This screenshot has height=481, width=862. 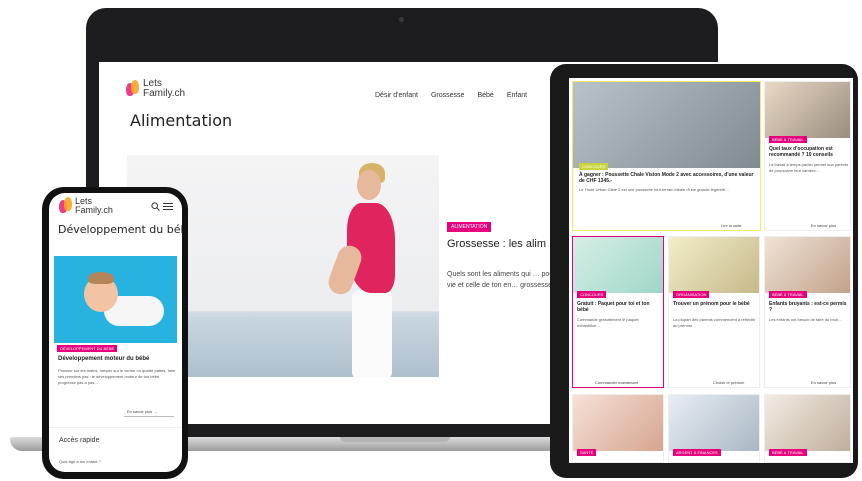 What do you see at coordinates (115, 299) in the screenshot?
I see `hero-image` at bounding box center [115, 299].